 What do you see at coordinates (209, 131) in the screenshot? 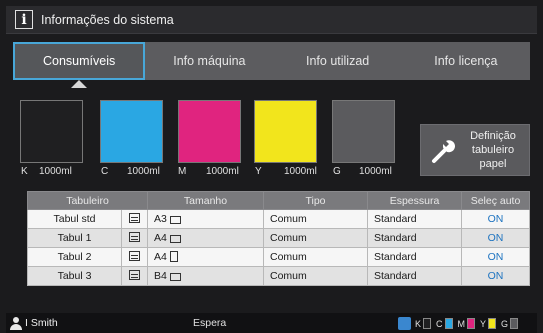
I see `ink-swatch-m` at bounding box center [209, 131].